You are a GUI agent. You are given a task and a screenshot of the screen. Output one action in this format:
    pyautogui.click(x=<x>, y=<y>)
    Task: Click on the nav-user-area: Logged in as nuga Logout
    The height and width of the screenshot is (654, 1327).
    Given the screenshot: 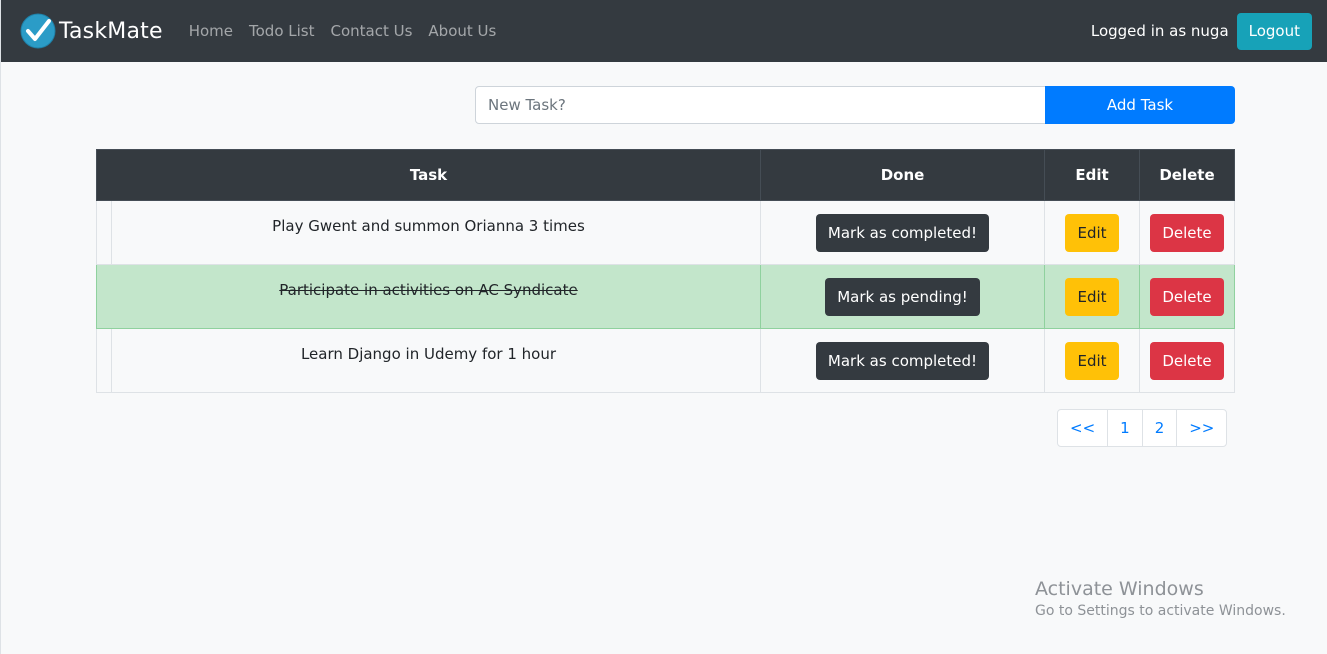 What is the action you would take?
    pyautogui.click(x=1201, y=31)
    